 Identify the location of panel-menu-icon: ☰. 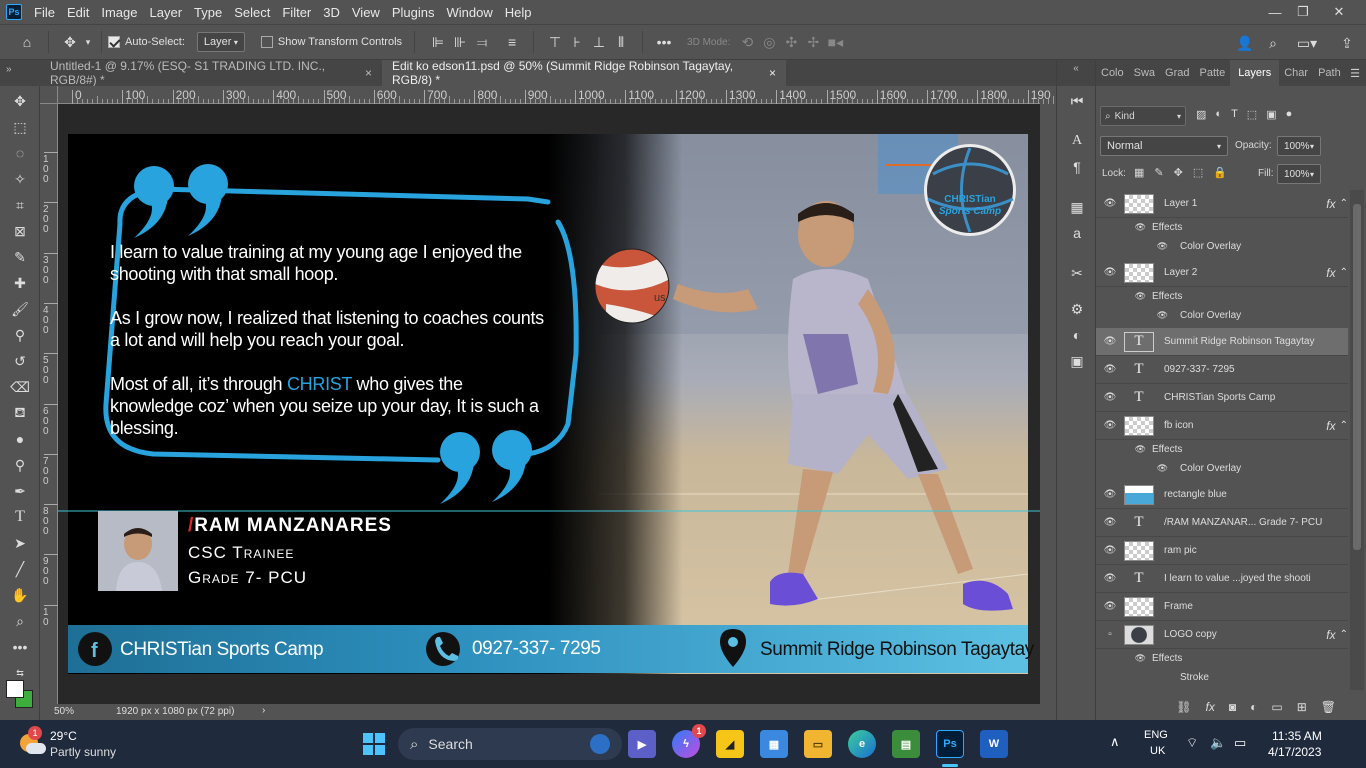
(1355, 73).